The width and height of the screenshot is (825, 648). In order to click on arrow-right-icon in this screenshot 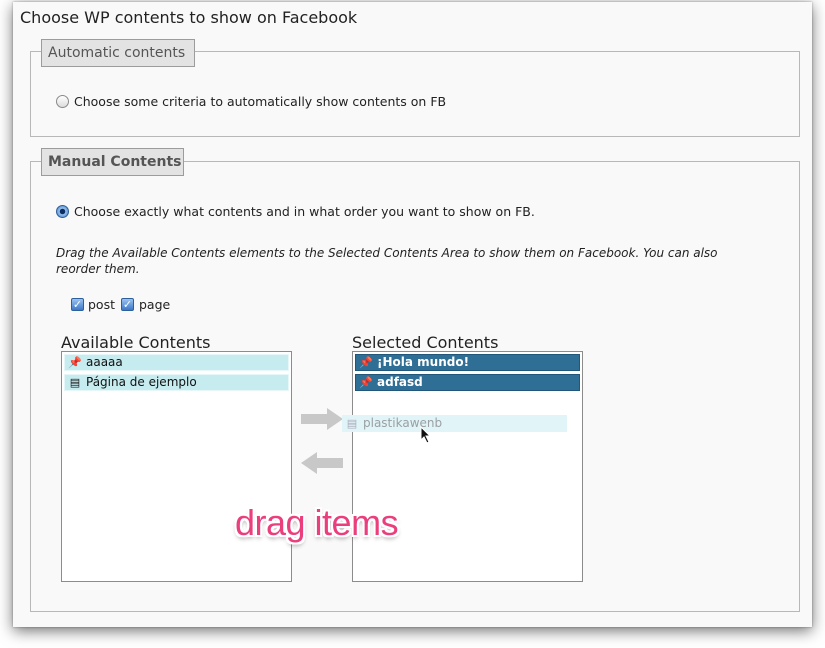, I will do `click(322, 419)`.